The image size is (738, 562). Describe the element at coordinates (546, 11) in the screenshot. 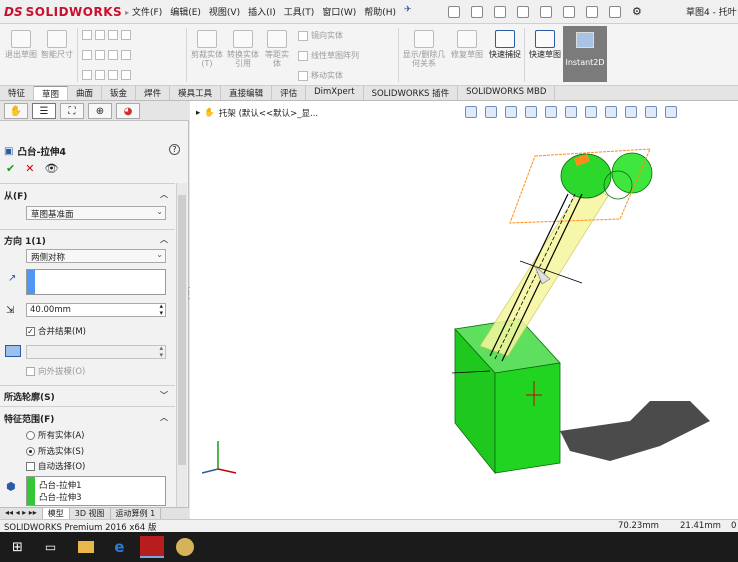

I see `undo-icon` at that location.